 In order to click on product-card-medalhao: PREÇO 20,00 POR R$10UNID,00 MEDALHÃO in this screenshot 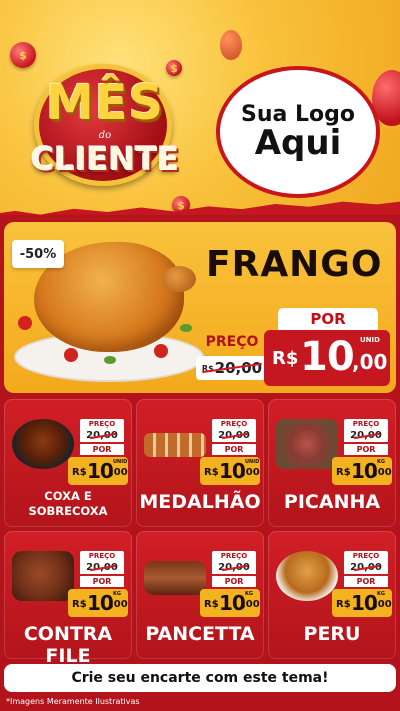, I will do `click(200, 463)`.